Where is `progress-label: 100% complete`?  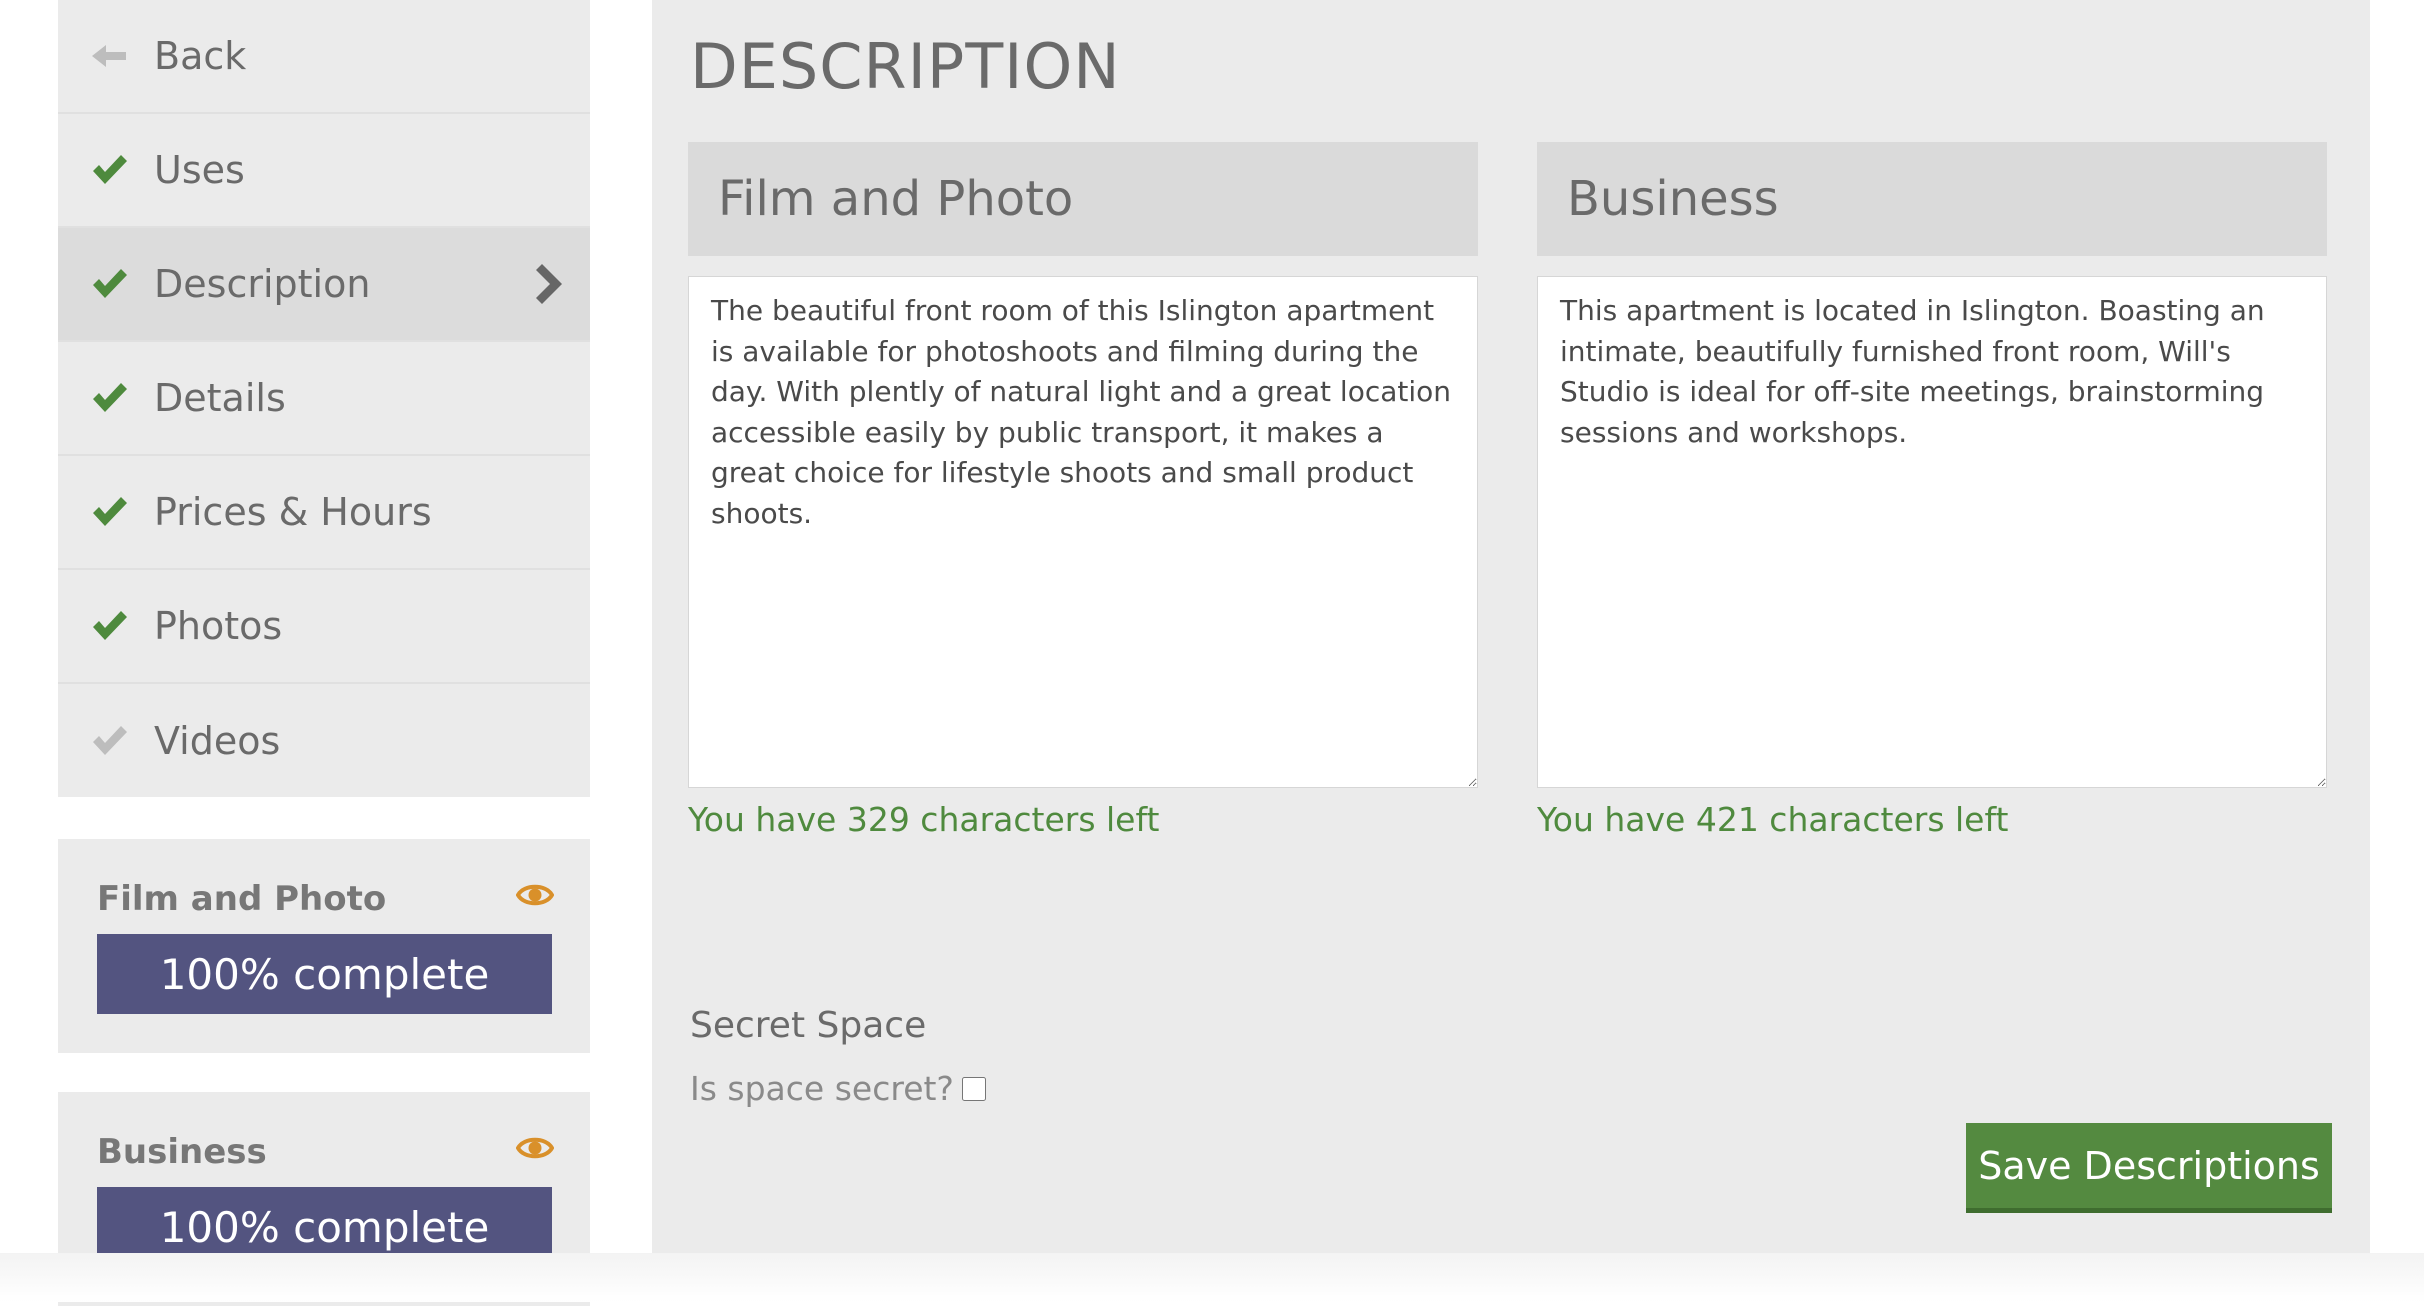
progress-label: 100% complete is located at coordinates (324, 974).